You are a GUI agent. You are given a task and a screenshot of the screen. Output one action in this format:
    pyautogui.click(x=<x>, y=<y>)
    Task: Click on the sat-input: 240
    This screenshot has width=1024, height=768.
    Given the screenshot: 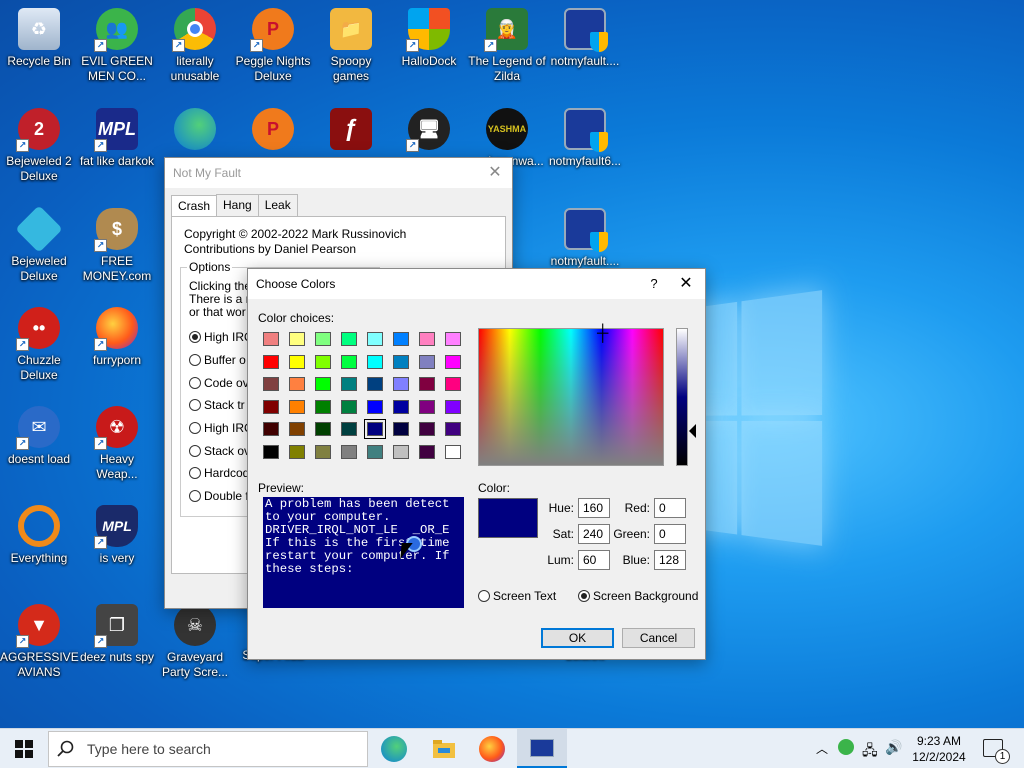 What is the action you would take?
    pyautogui.click(x=594, y=534)
    